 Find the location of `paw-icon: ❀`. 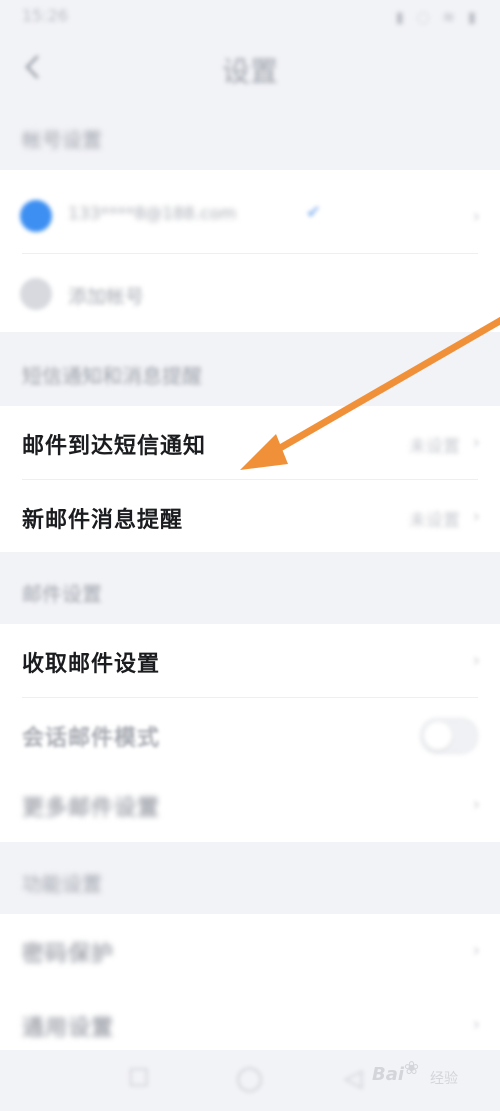

paw-icon: ❀ is located at coordinates (412, 1068).